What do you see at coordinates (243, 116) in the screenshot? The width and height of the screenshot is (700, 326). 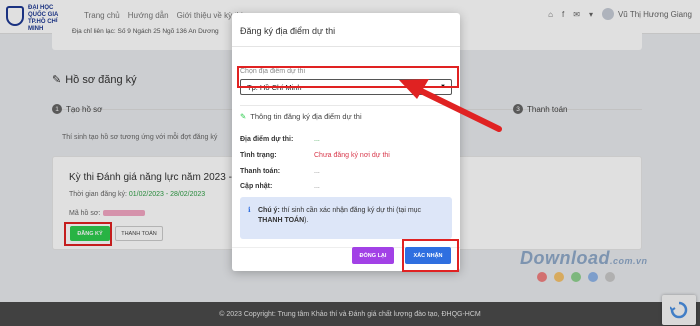 I see `edit-icon: ✎` at bounding box center [243, 116].